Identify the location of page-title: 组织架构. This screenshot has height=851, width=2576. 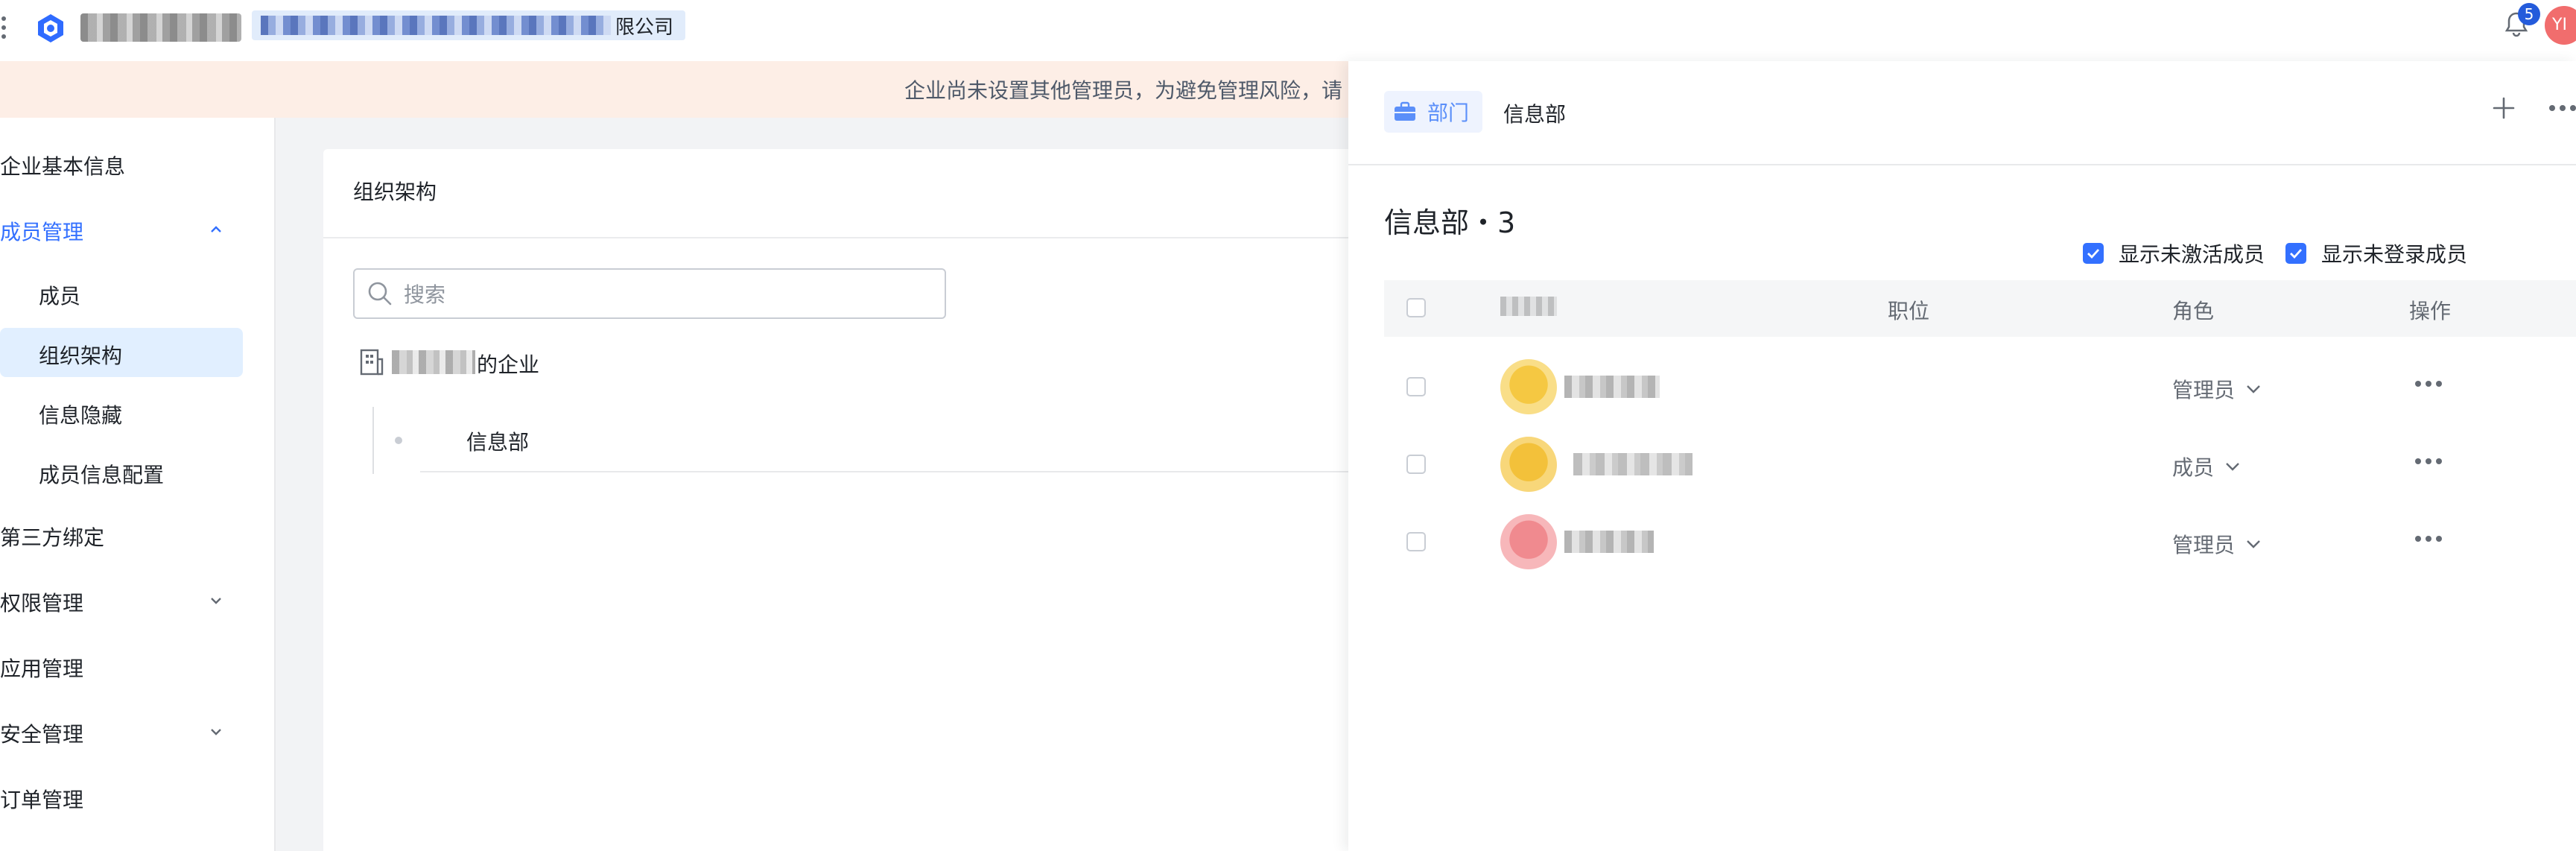
(395, 192).